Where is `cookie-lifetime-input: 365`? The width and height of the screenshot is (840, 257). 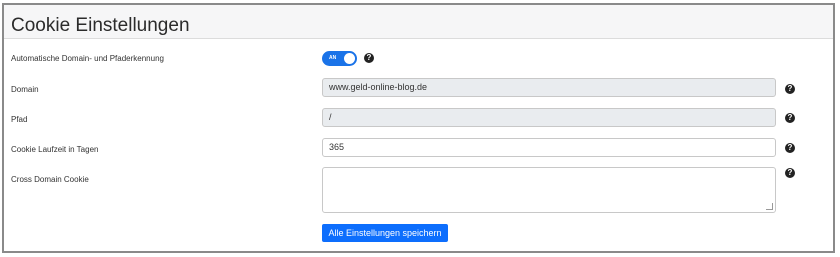
cookie-lifetime-input: 365 is located at coordinates (549, 147).